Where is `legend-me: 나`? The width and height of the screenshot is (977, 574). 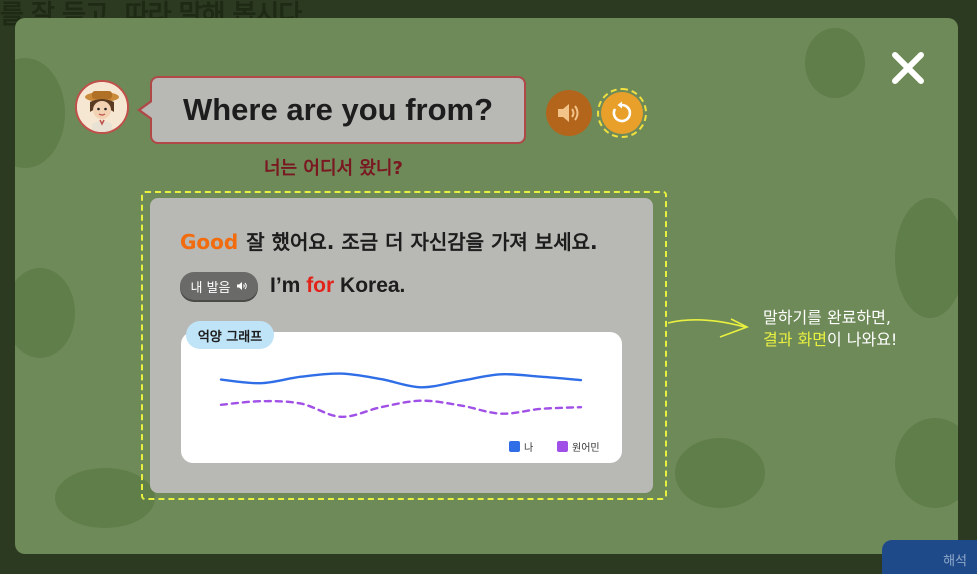
legend-me: 나 is located at coordinates (521, 446).